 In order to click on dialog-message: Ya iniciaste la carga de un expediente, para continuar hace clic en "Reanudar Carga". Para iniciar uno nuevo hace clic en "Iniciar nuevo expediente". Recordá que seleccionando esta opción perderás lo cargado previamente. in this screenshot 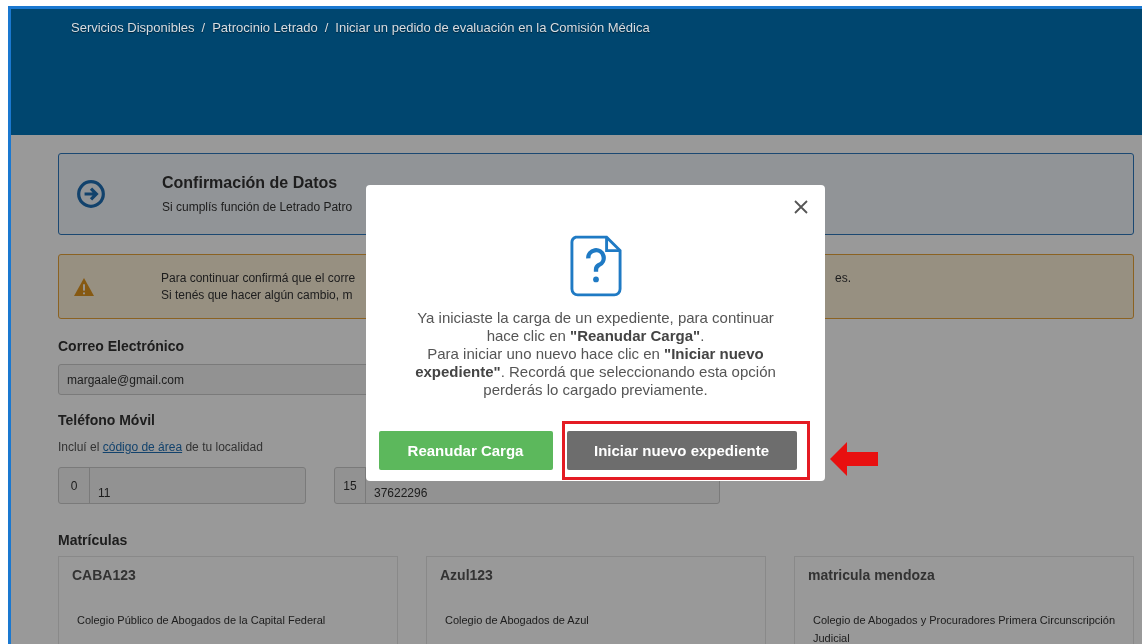, I will do `click(595, 354)`.